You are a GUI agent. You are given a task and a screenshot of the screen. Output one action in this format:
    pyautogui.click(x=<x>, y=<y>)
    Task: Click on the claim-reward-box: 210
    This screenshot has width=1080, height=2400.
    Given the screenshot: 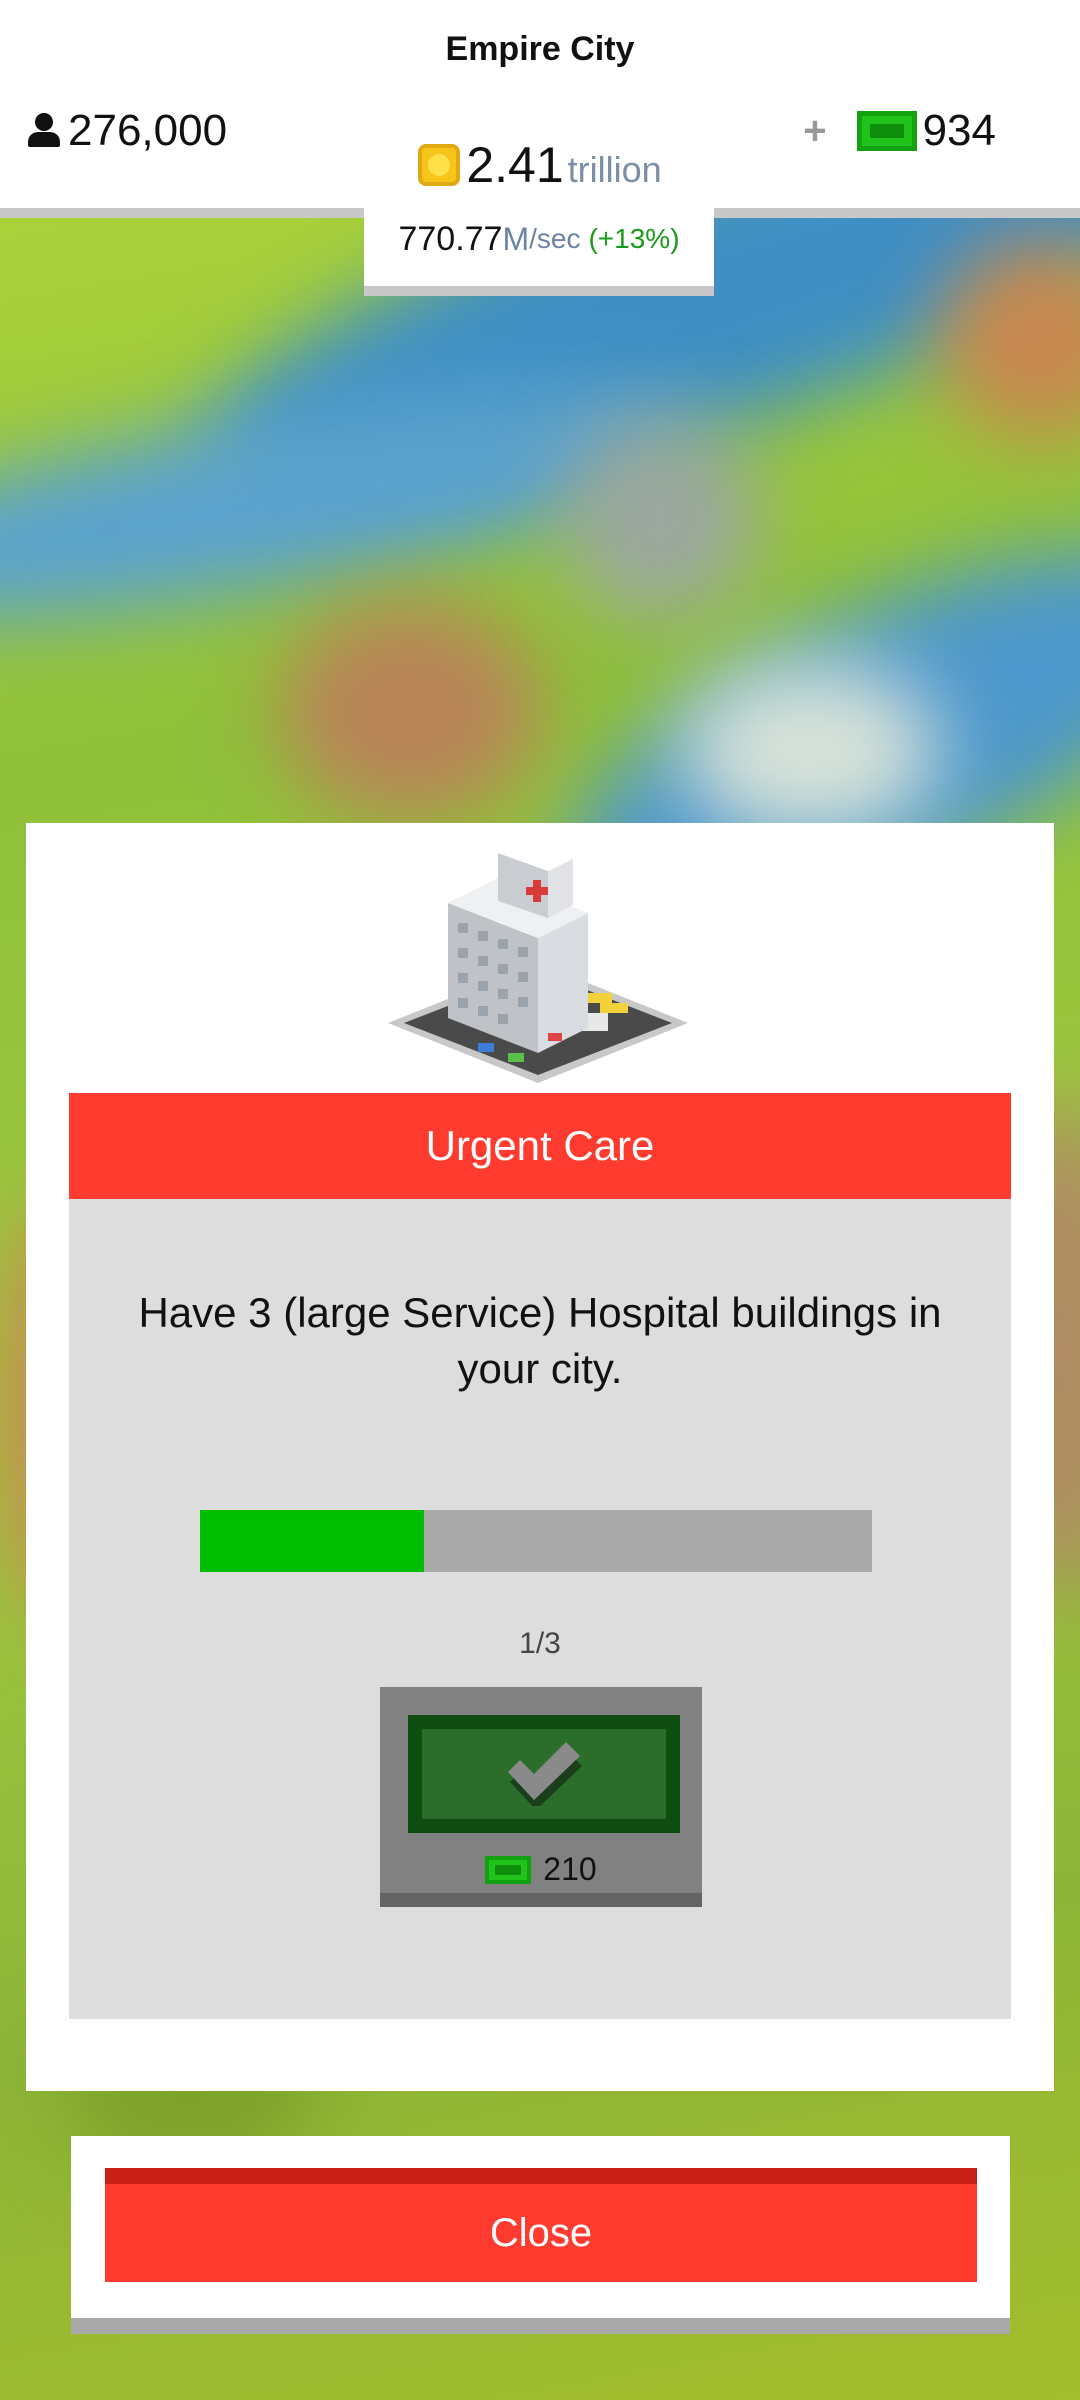 What is the action you would take?
    pyautogui.click(x=541, y=1797)
    